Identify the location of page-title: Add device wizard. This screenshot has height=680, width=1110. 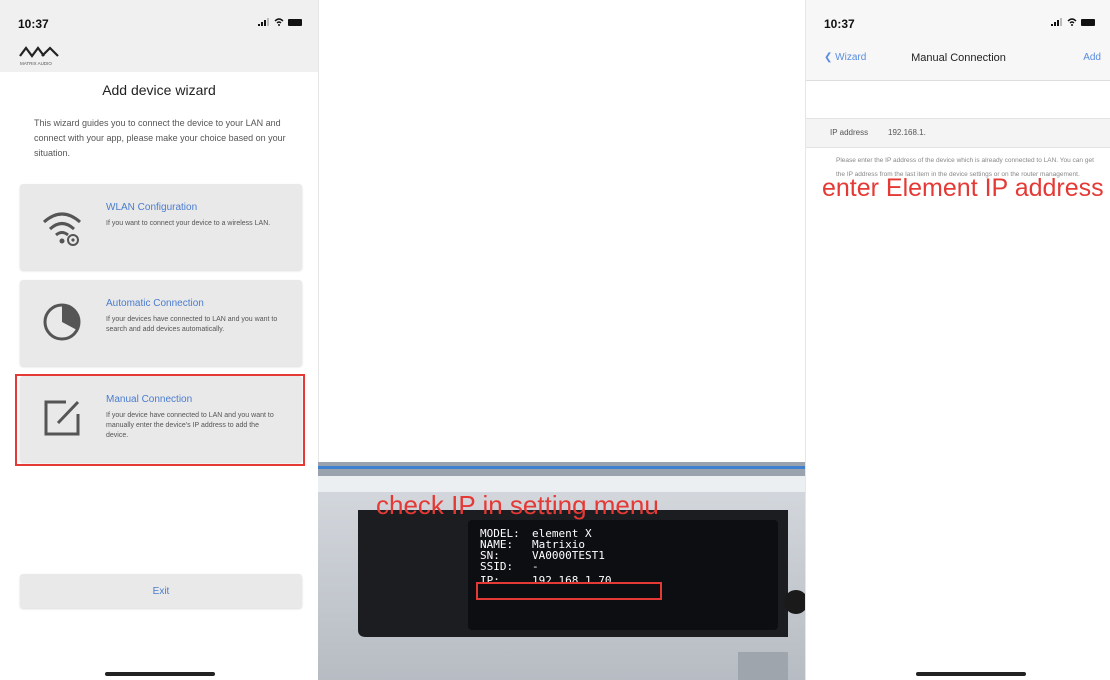
(159, 90).